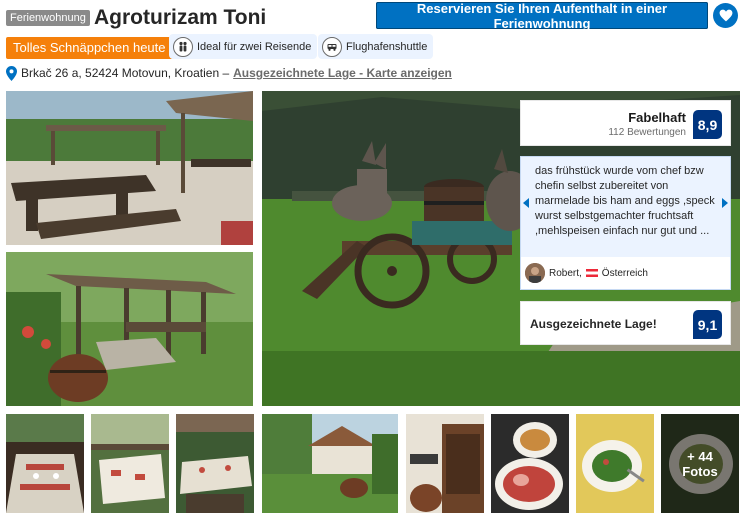 The image size is (752, 519). Describe the element at coordinates (129, 329) in the screenshot. I see `photo-pergola-garden` at that location.